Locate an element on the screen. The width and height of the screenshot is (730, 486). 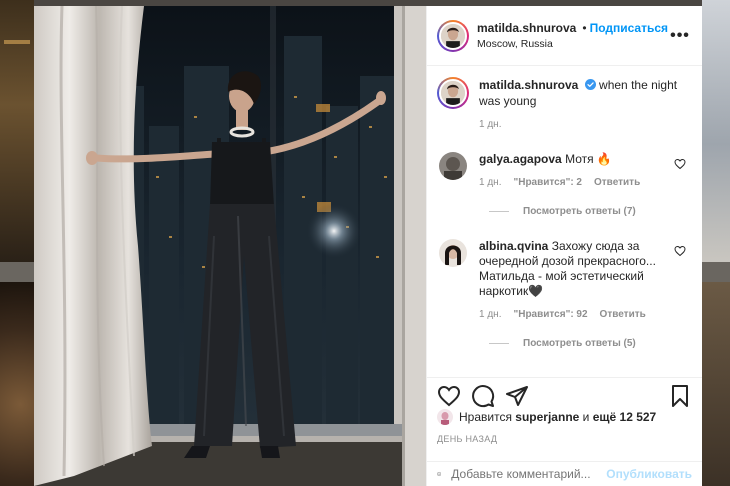
likes-summary: Нравится superjanne и ещё 12 527 is located at coordinates (564, 417).